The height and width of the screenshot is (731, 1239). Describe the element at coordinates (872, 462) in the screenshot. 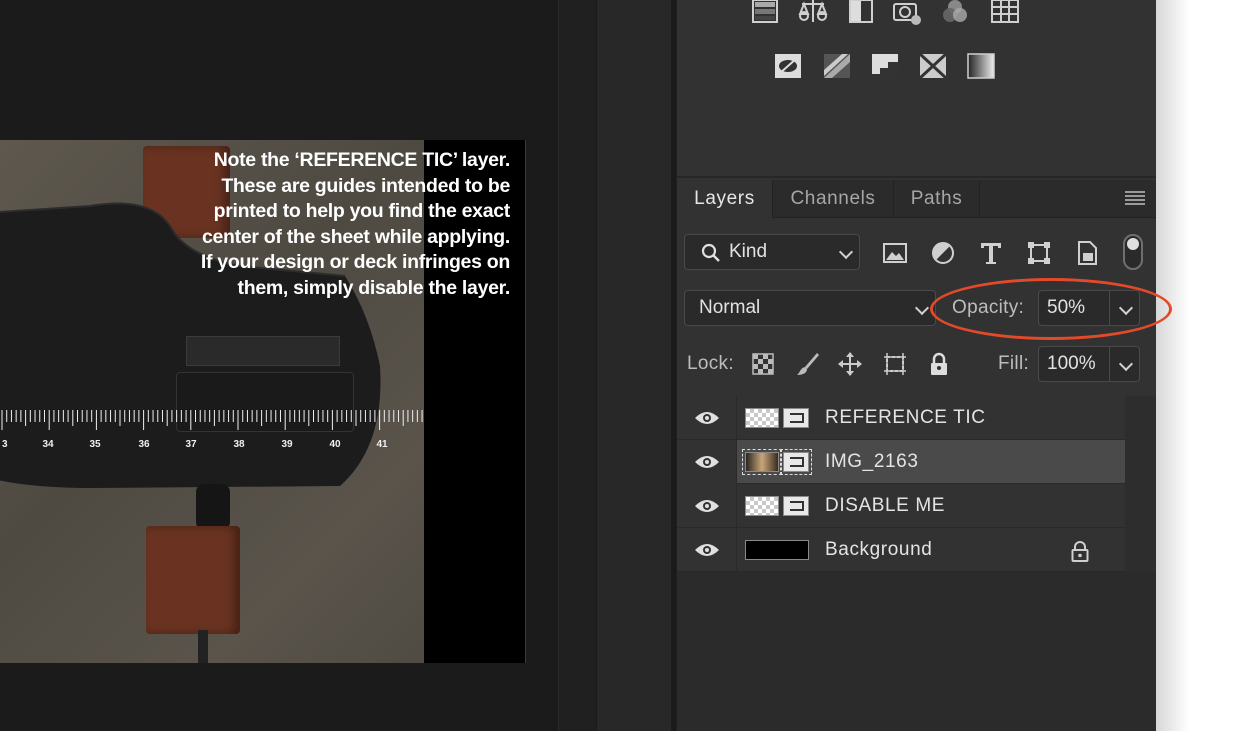

I see `layer-name: IMG_2163` at that location.